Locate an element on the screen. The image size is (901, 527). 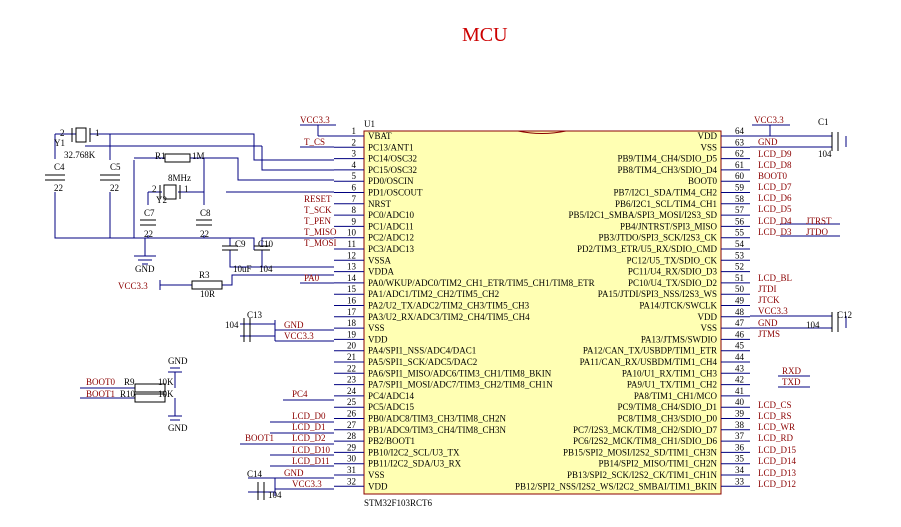
pin-number-right: 37 is located at coordinates (740, 436).